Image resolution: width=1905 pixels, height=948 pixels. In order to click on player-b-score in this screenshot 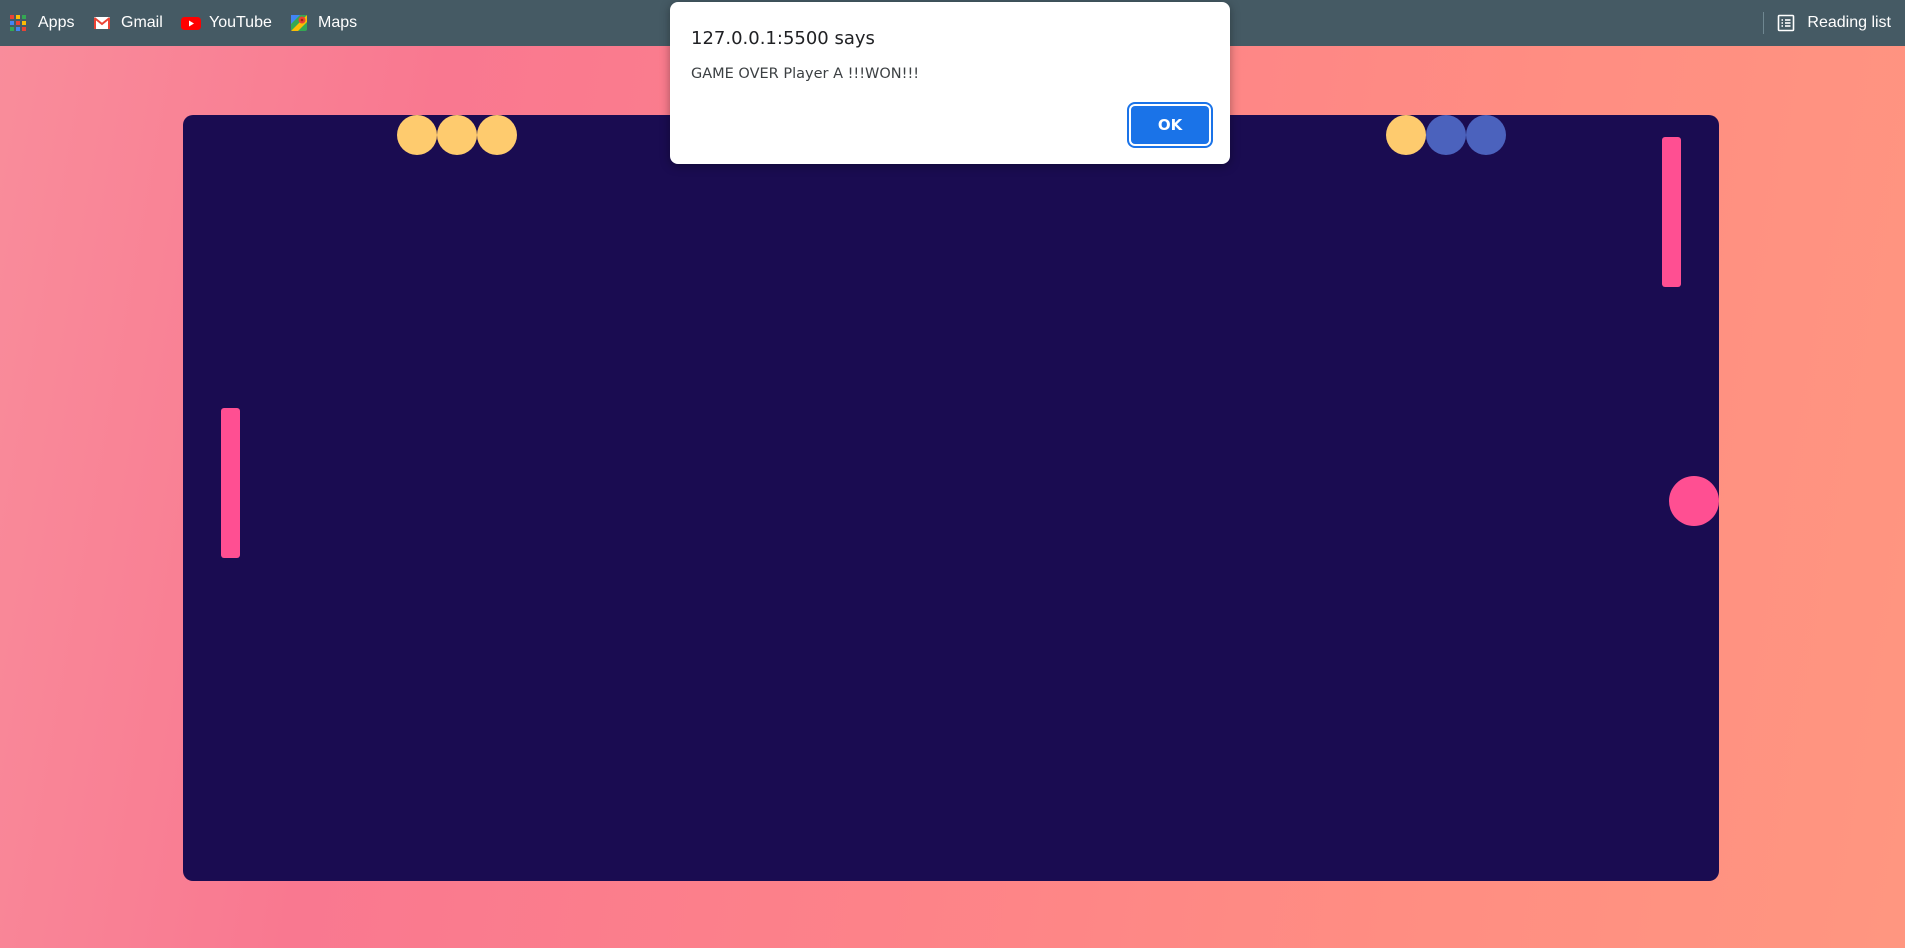, I will do `click(1446, 135)`.